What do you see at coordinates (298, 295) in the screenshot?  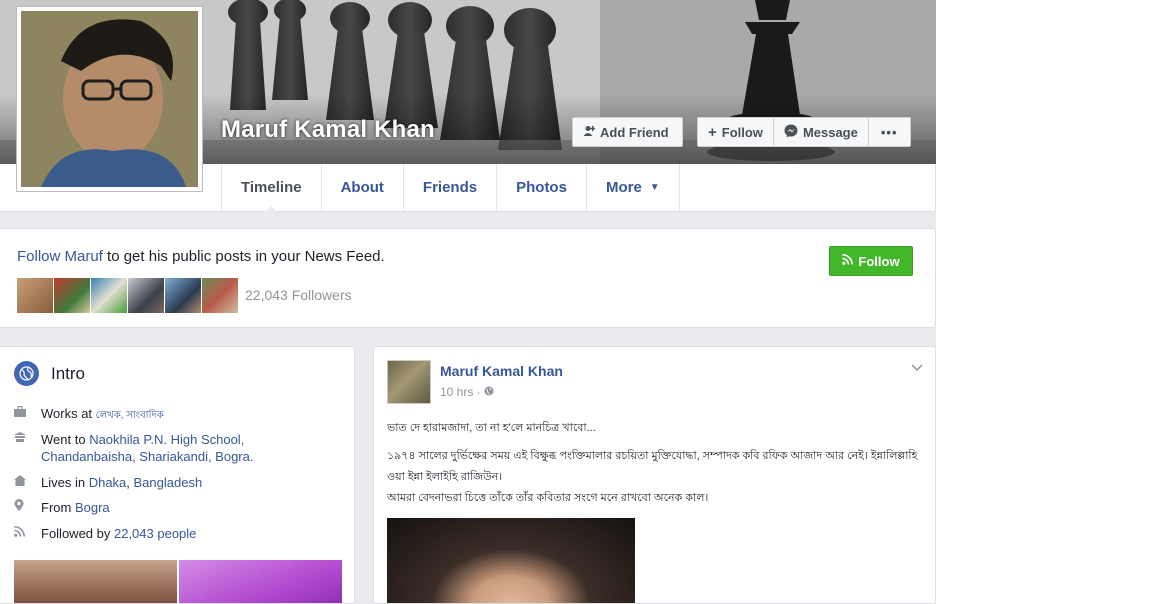 I see `followers-count: 22,043 Followers` at bounding box center [298, 295].